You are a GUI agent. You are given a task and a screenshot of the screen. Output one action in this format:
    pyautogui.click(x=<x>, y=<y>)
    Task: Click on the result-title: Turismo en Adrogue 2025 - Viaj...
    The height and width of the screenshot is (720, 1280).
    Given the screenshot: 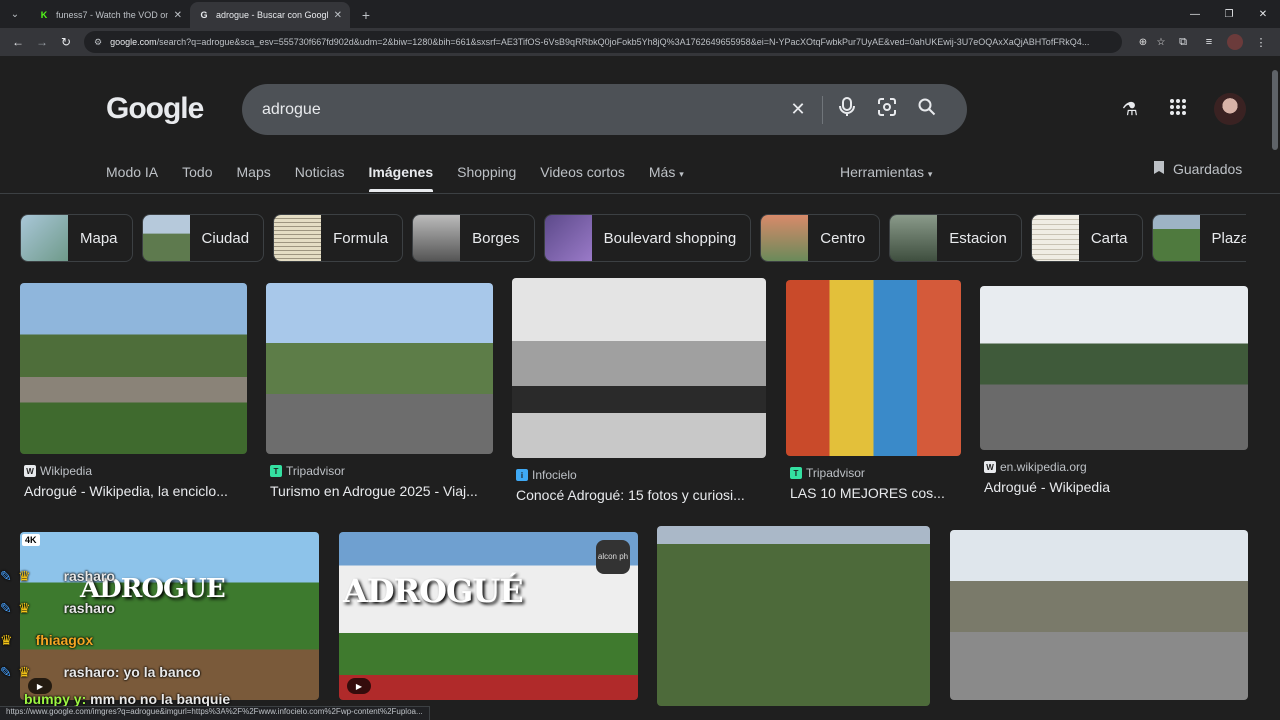 What is the action you would take?
    pyautogui.click(x=381, y=491)
    